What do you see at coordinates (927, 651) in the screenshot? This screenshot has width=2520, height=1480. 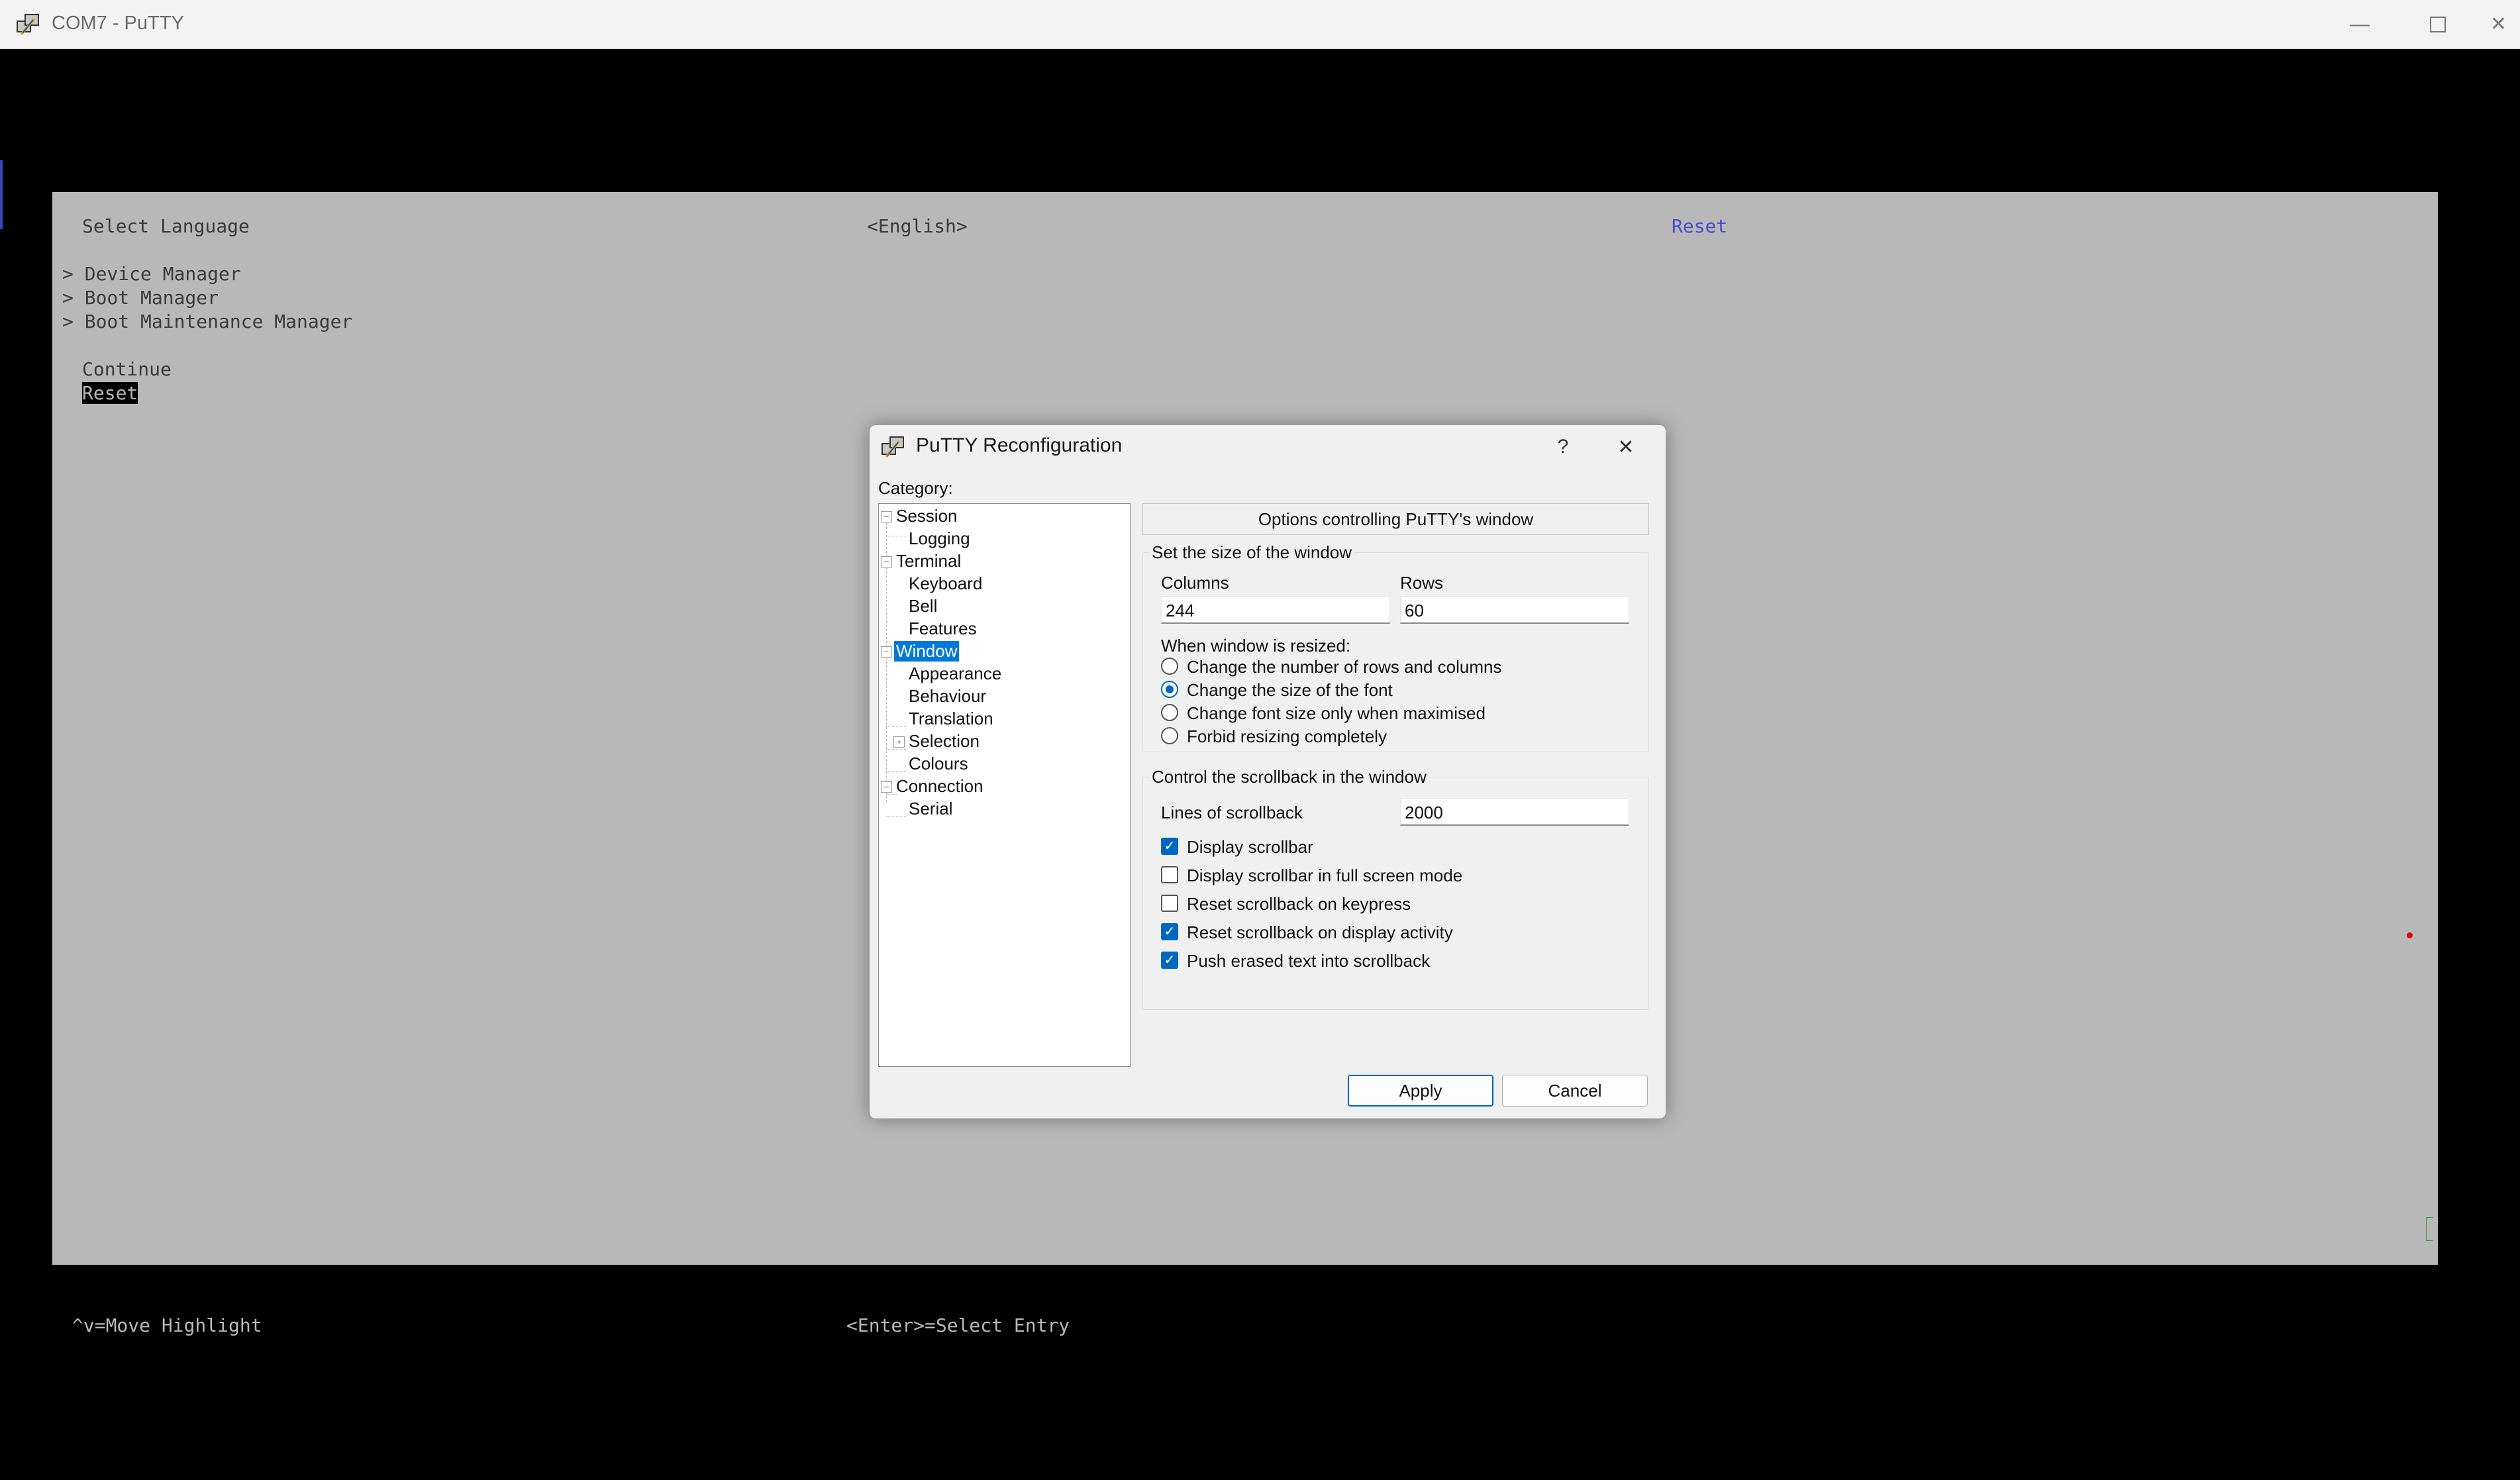 I see `tree-item-window: Window` at bounding box center [927, 651].